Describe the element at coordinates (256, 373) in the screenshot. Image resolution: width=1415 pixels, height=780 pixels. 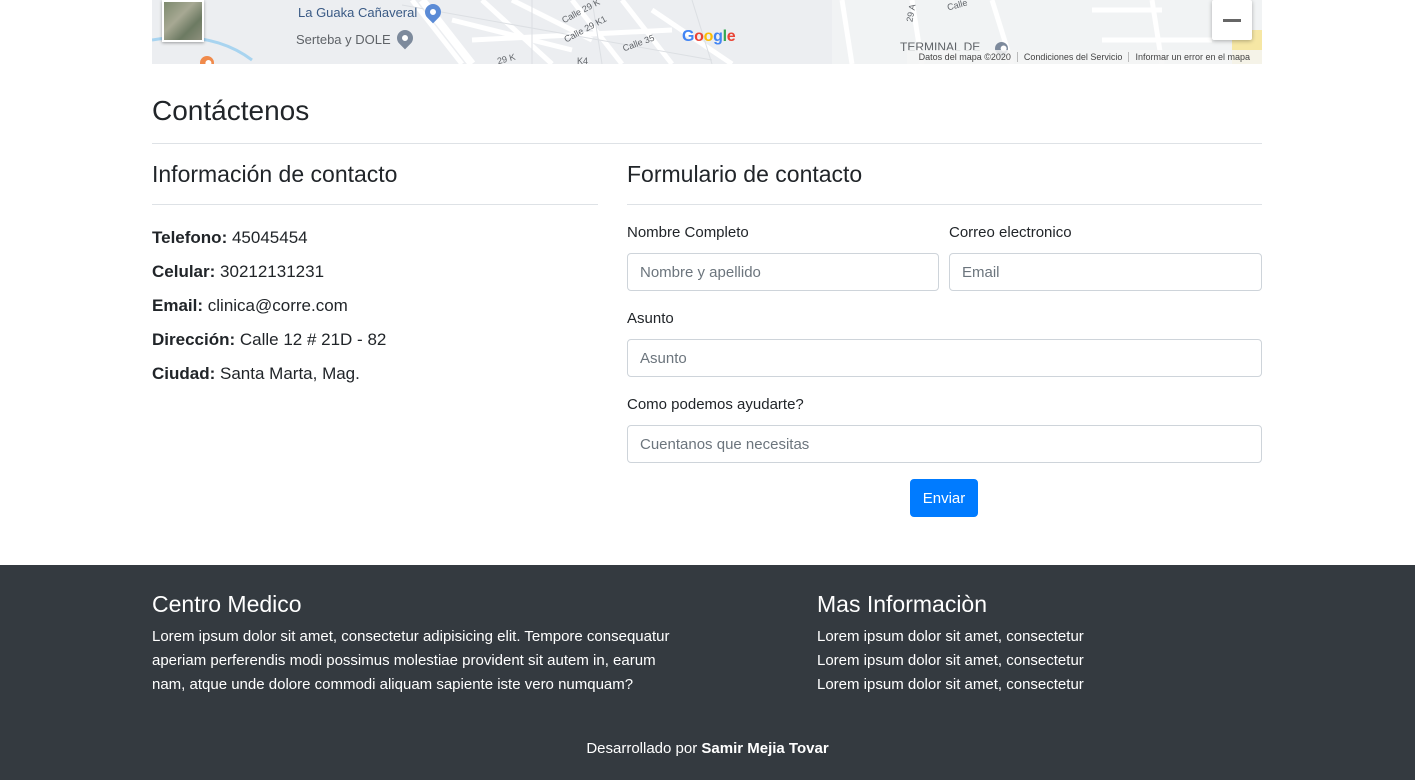
I see `city-info: Ciudad: Santa Marta, Mag.` at that location.